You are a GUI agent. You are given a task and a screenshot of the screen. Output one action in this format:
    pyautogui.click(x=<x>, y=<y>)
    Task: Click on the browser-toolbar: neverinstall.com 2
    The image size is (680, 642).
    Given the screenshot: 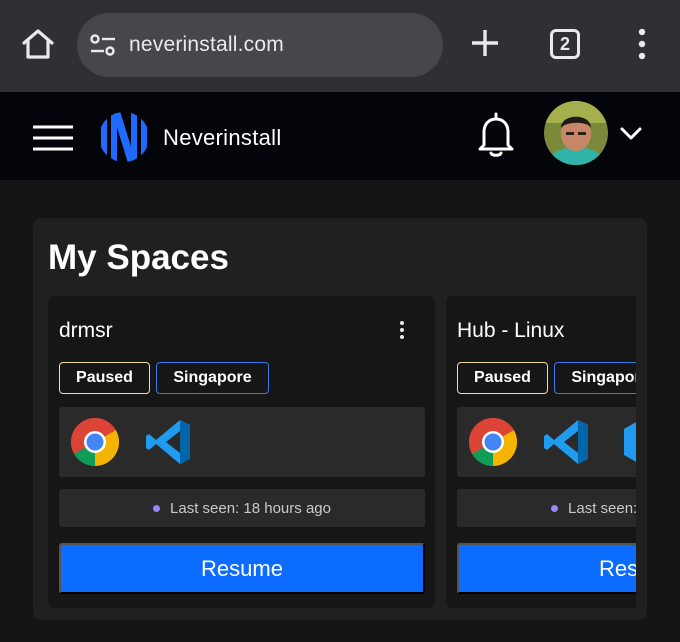 What is the action you would take?
    pyautogui.click(x=340, y=46)
    